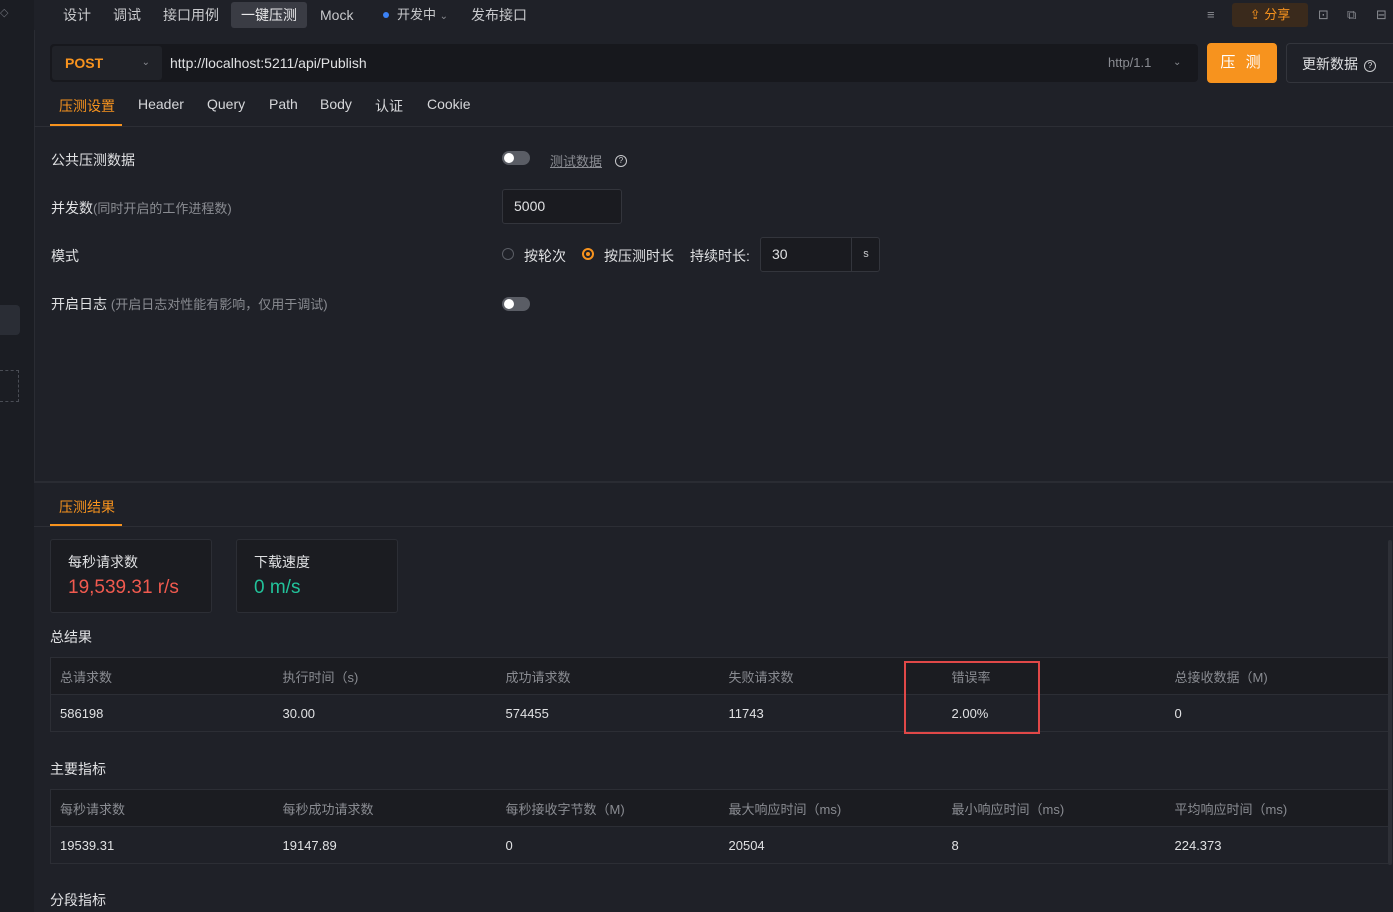 This screenshot has height=912, width=1393. What do you see at coordinates (103, 562) in the screenshot?
I see `rps-title: 每秒请求数` at bounding box center [103, 562].